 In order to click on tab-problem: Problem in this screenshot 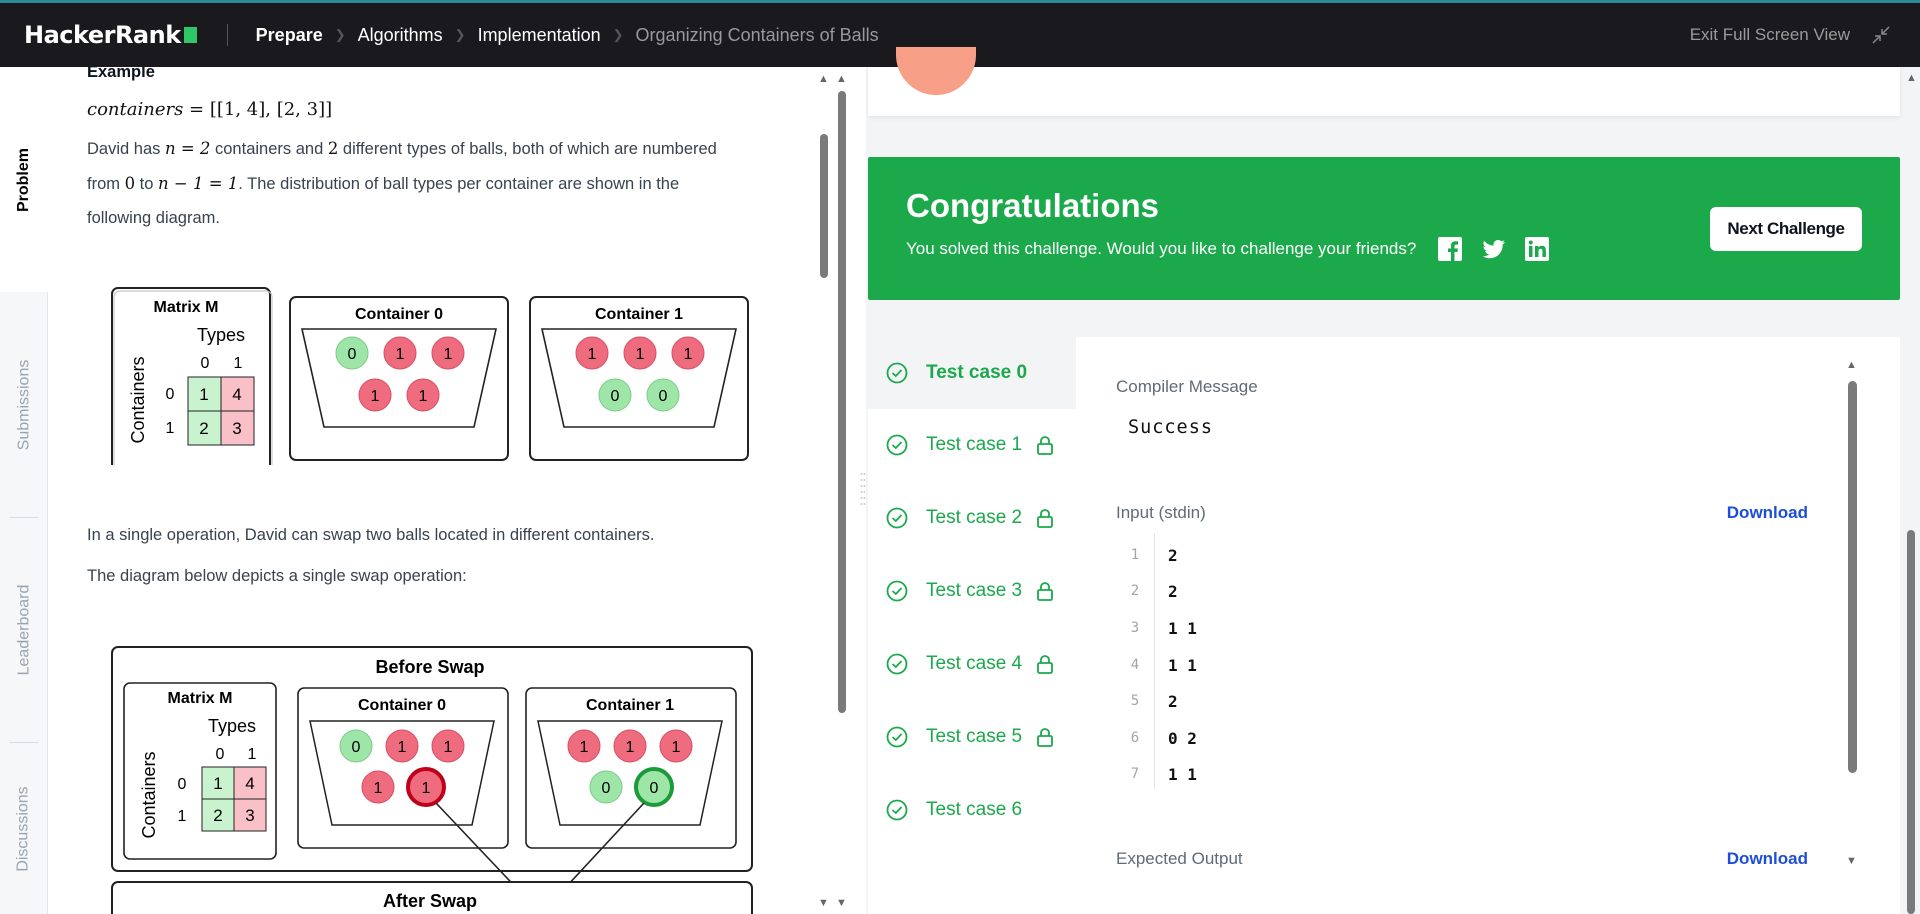, I will do `click(24, 179)`.